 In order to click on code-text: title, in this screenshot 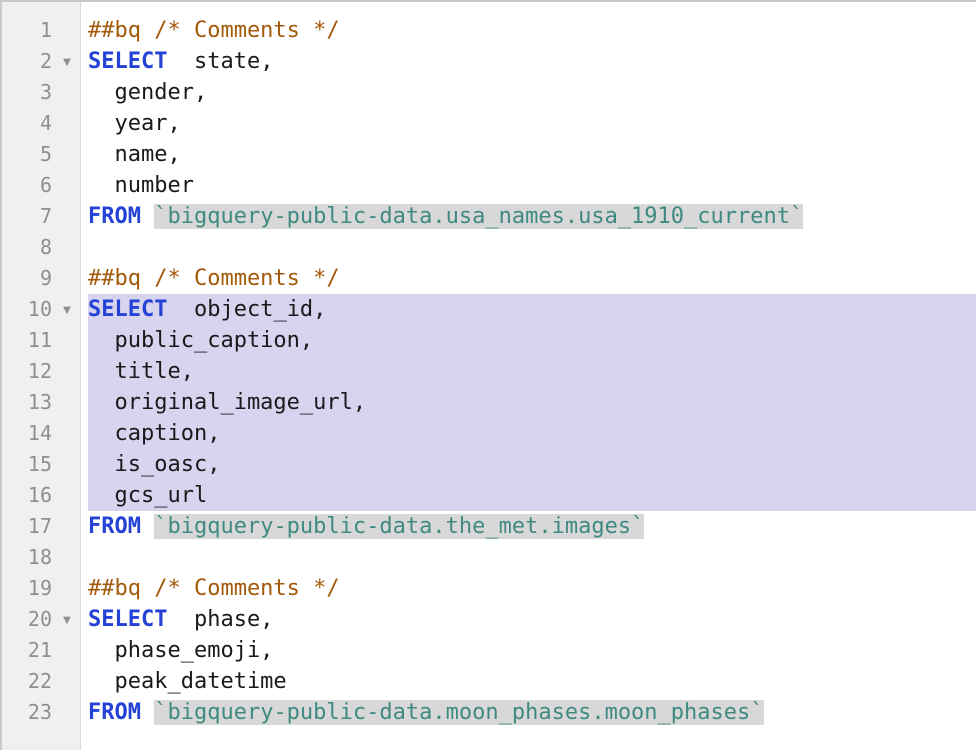, I will do `click(532, 371)`.